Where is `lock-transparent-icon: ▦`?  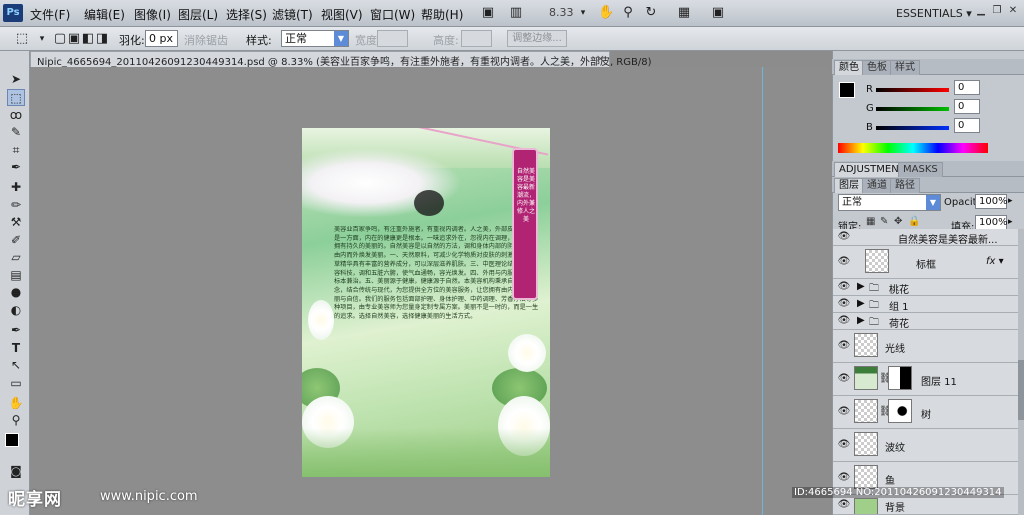 lock-transparent-icon: ▦ is located at coordinates (870, 221).